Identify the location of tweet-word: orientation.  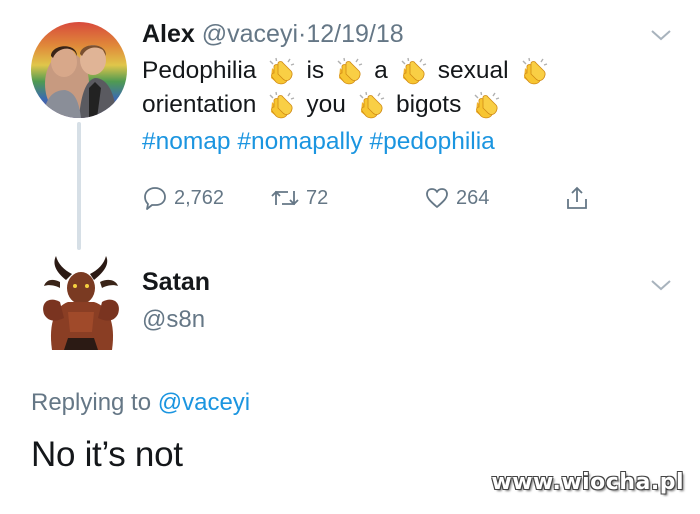
(199, 104).